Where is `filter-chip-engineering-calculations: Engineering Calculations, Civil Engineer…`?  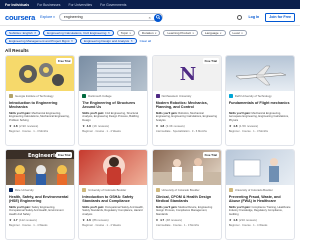 filter-chip-engineering-calculations: Engineering Calculations, Civil Engineer… is located at coordinates (78, 32).